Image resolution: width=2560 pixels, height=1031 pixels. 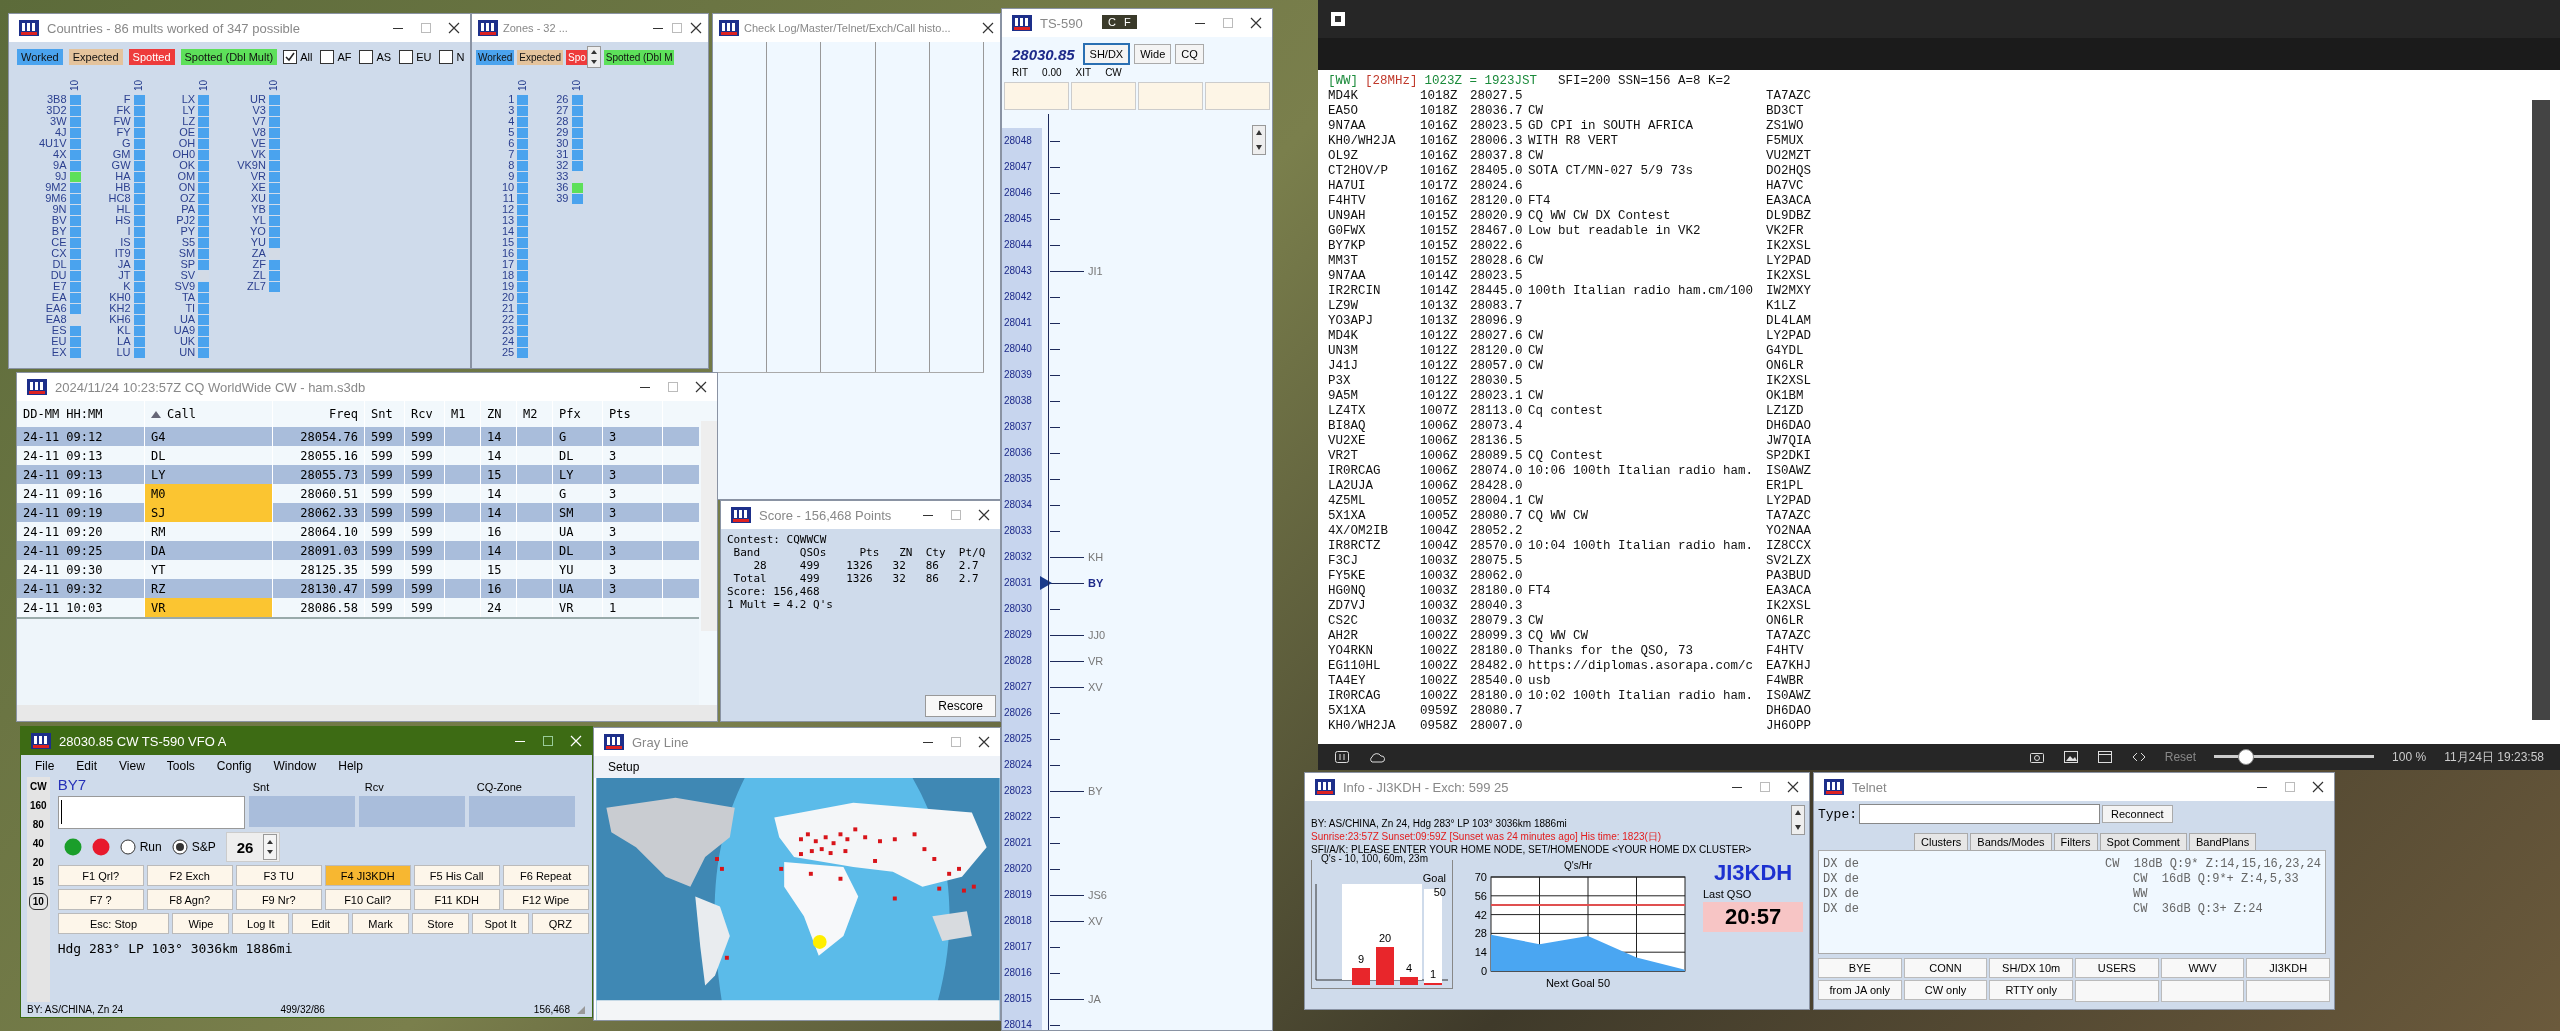 I want to click on menu-item: Edit, so click(x=87, y=766).